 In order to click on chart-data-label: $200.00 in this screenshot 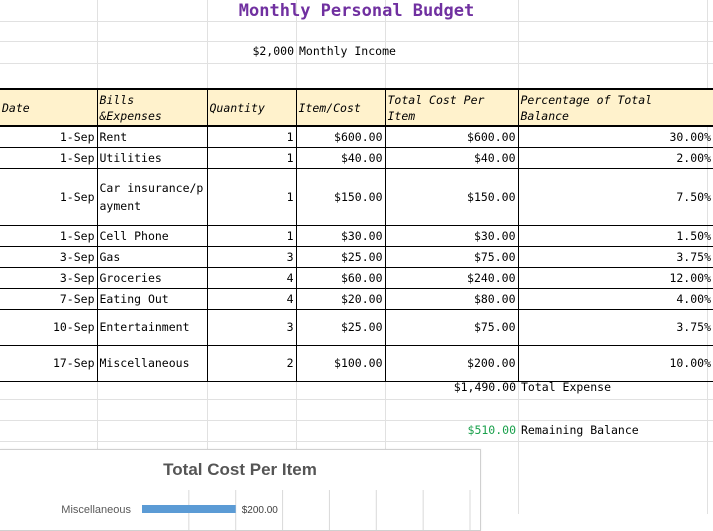, I will do `click(260, 510)`.